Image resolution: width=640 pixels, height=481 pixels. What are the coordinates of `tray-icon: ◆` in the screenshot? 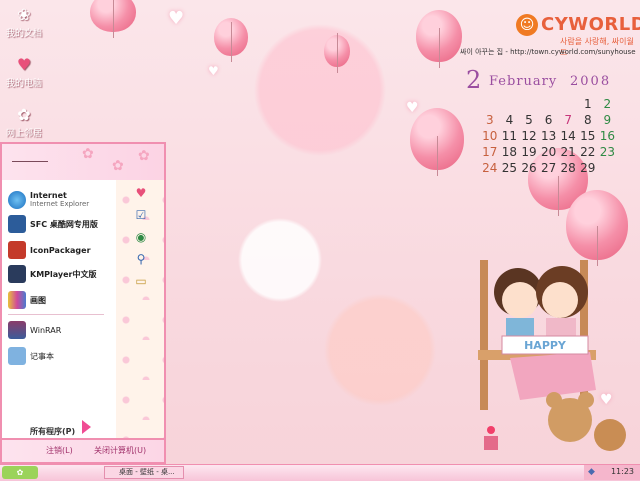 It's located at (591, 472).